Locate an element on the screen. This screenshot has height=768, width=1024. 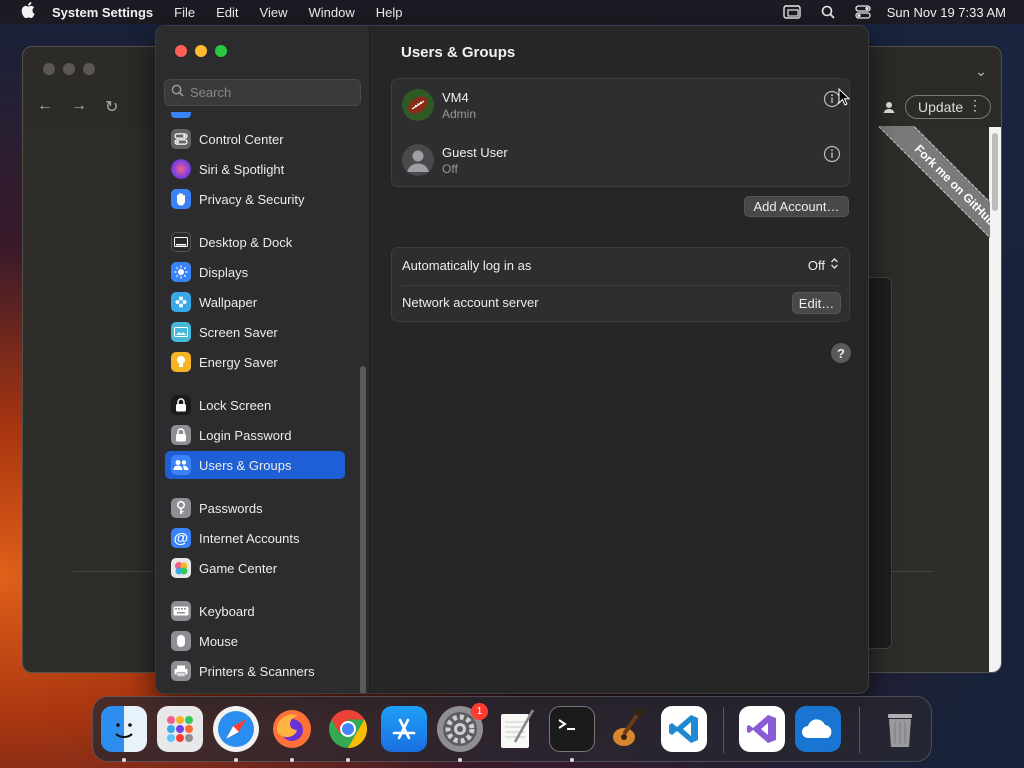
search-field is located at coordinates (262, 92).